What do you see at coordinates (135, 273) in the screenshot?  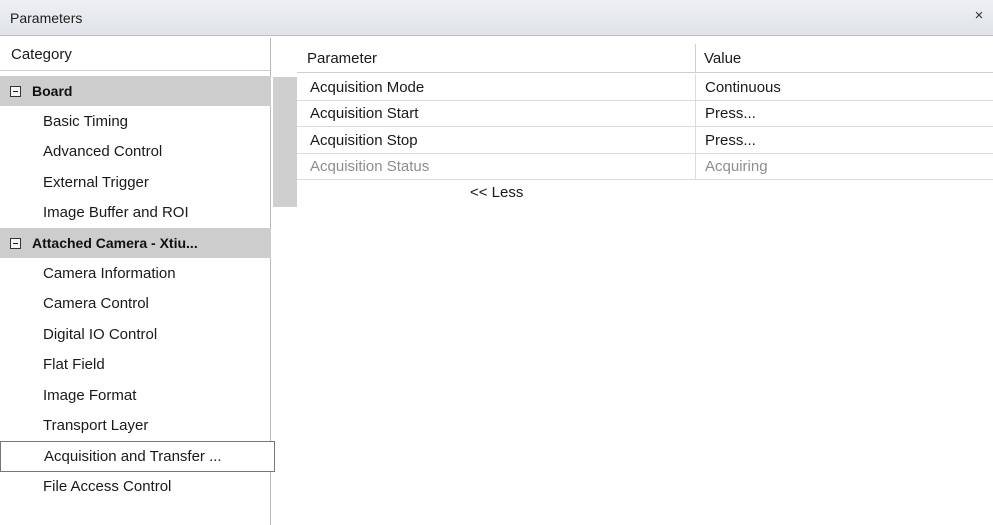 I see `tree-item-camera-information: Camera Information` at bounding box center [135, 273].